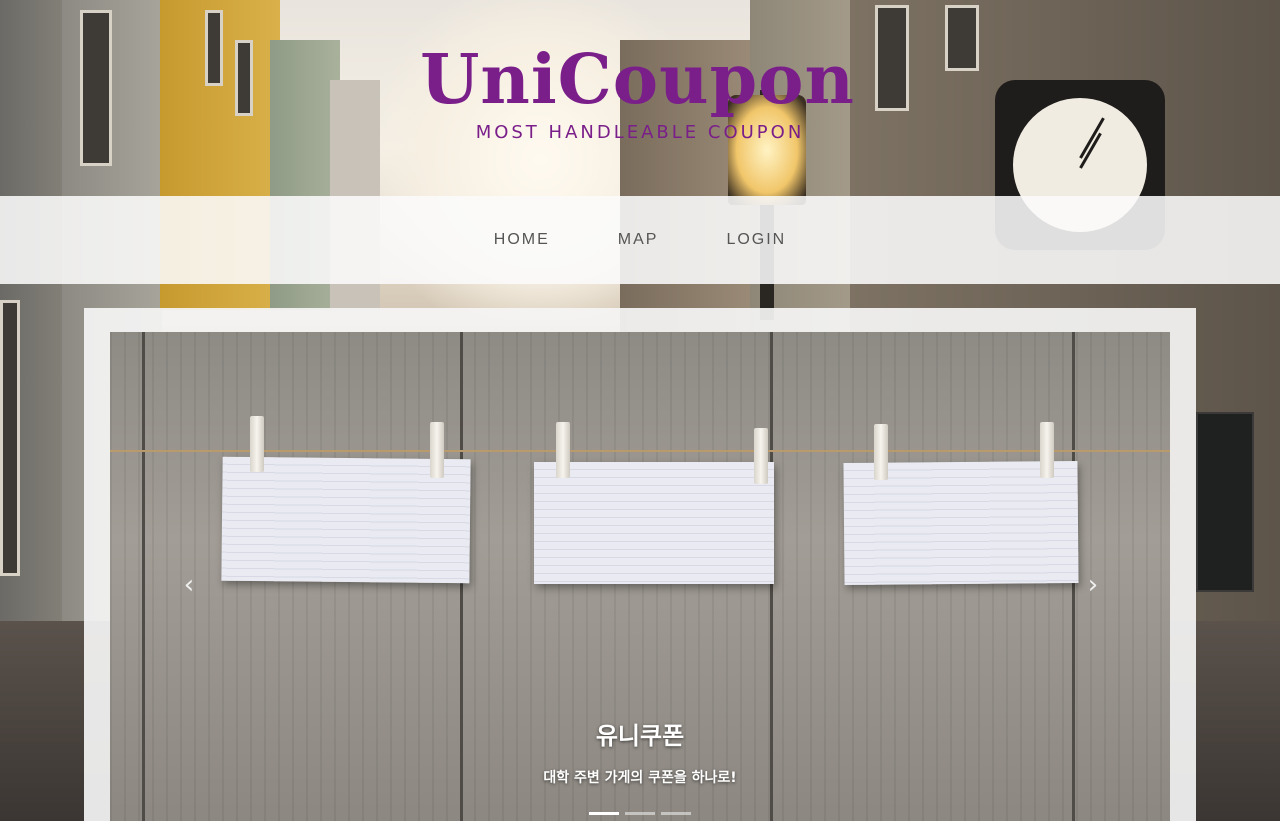 This screenshot has width=1280, height=821. I want to click on carousel-caption-title: 유니쿠폰, so click(640, 736).